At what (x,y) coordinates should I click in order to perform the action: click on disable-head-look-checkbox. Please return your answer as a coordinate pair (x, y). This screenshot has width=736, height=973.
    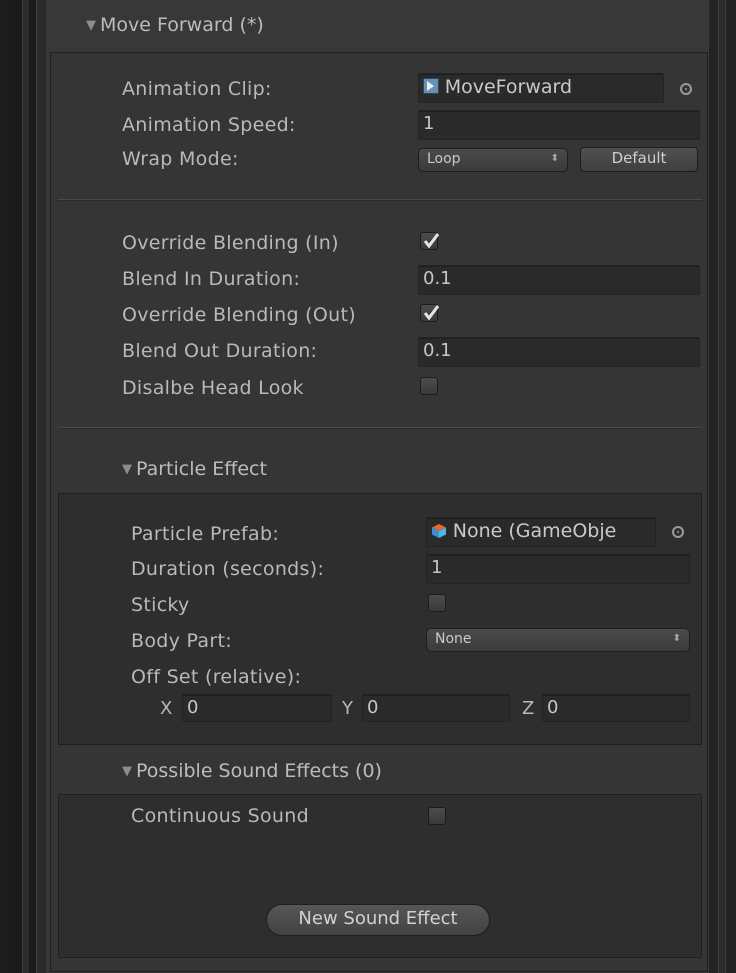
    Looking at the image, I should click on (429, 386).